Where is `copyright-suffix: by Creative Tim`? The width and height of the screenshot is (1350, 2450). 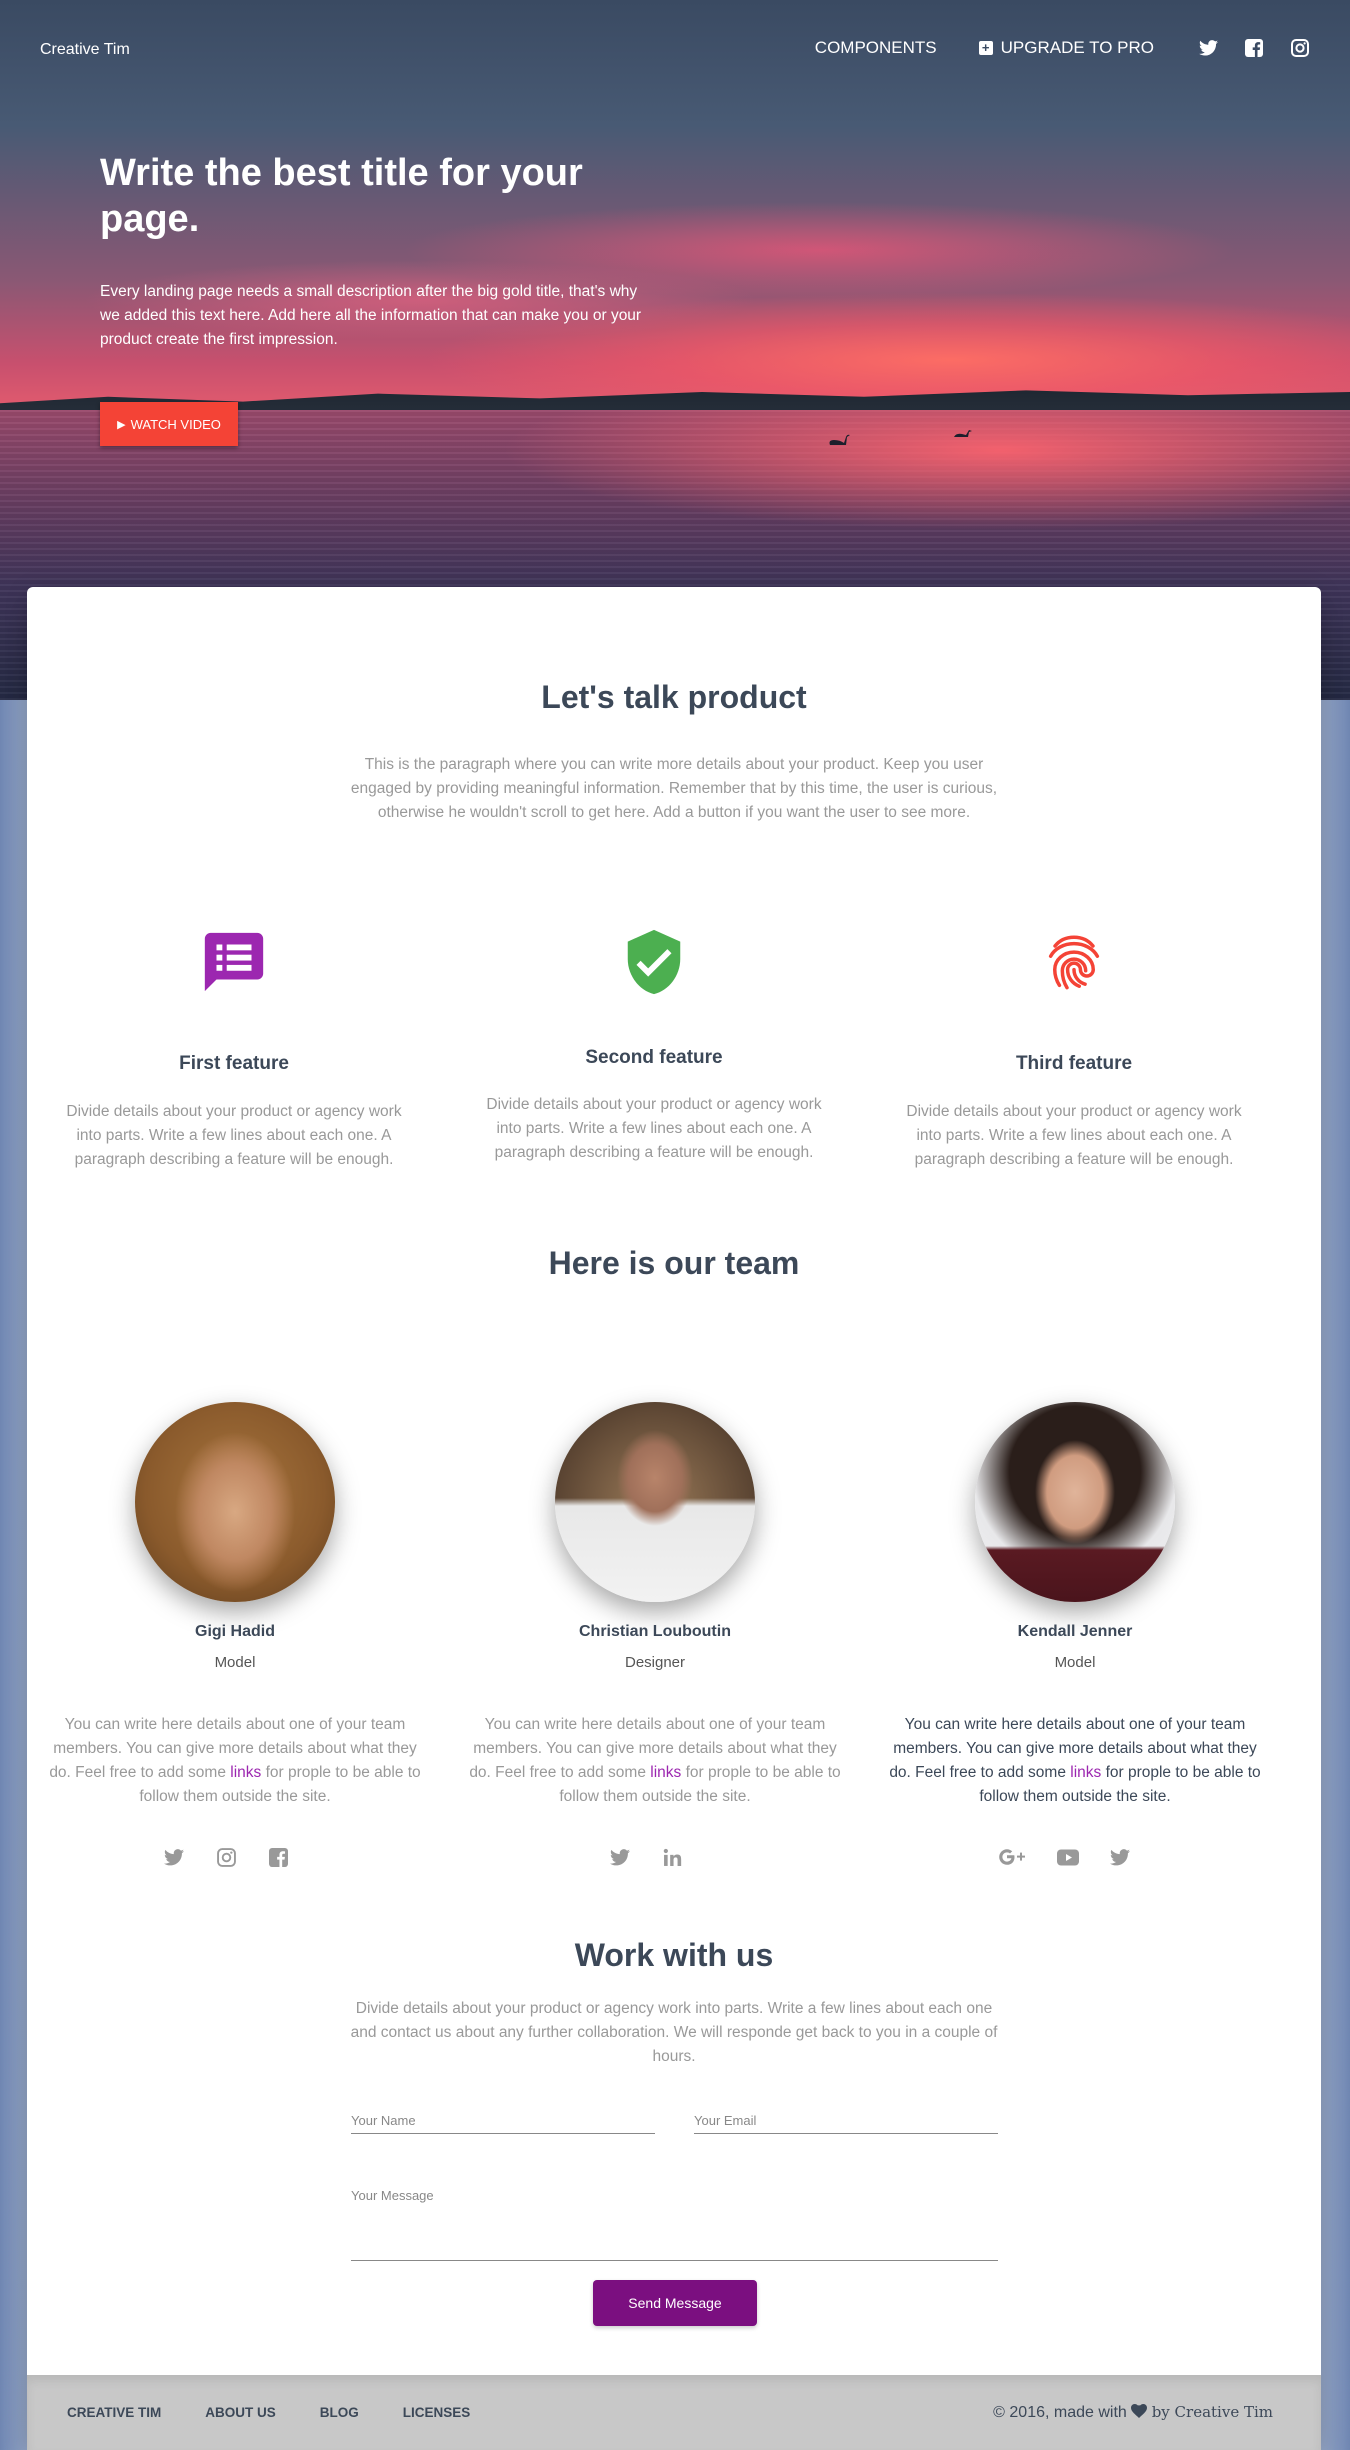
copyright-suffix: by Creative Tim is located at coordinates (1212, 2412).